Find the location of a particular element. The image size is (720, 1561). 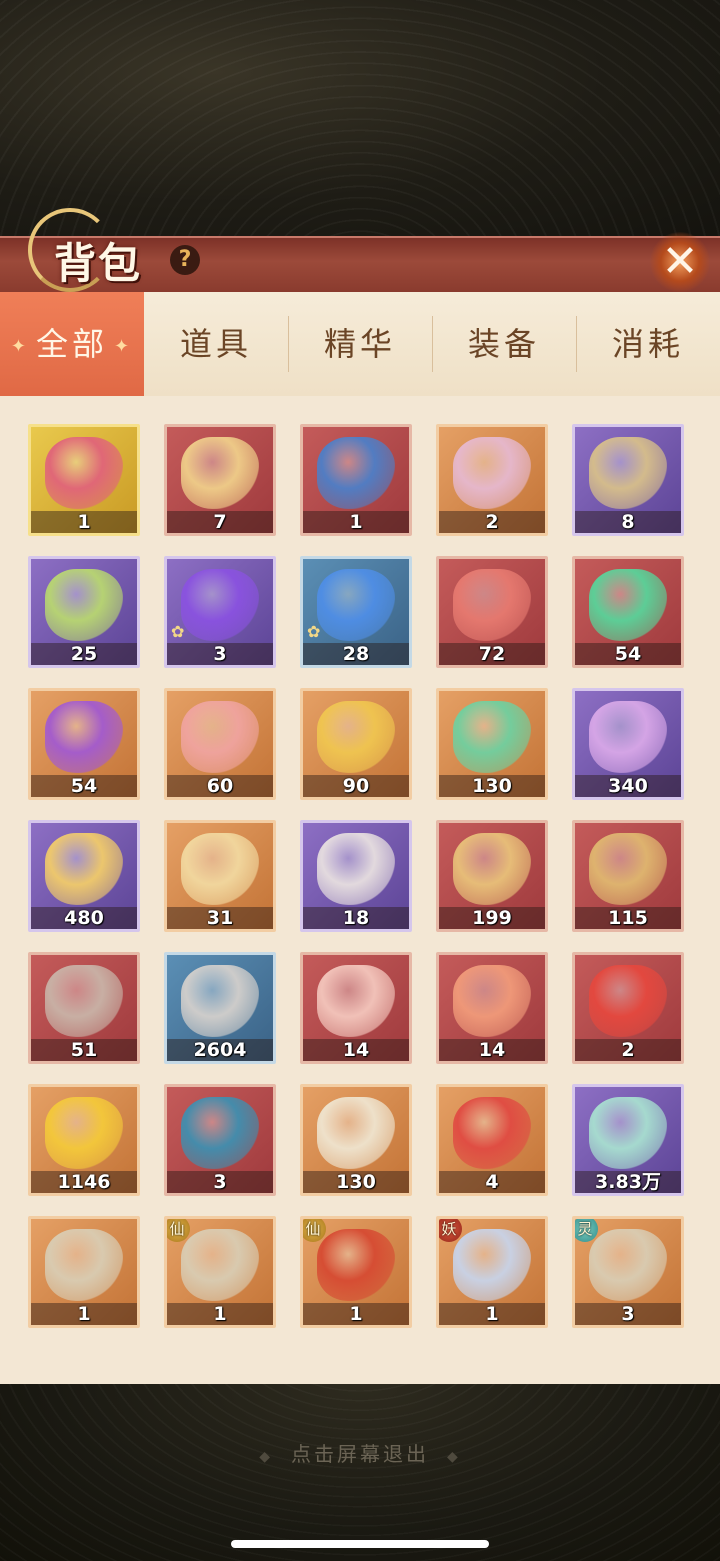

inventory-slot: 90 is located at coordinates (356, 744).